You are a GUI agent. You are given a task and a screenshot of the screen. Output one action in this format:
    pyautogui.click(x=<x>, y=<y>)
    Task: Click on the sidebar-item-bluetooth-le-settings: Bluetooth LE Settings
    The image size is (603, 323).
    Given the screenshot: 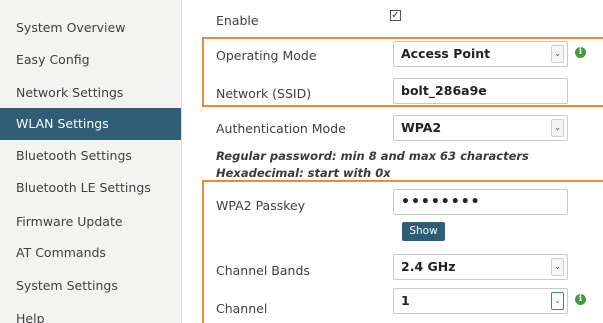 What is the action you would take?
    pyautogui.click(x=90, y=188)
    